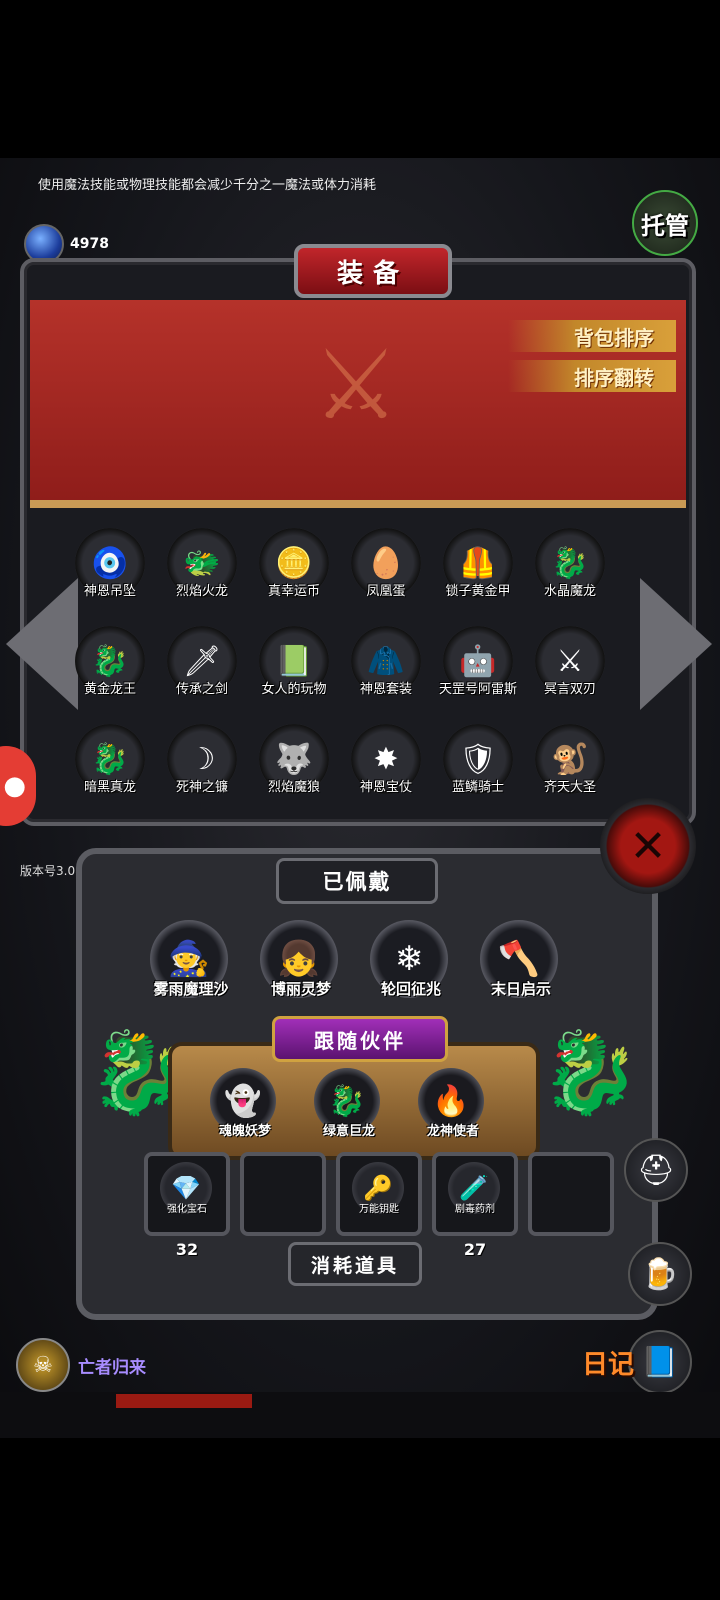 The height and width of the screenshot is (1600, 720). Describe the element at coordinates (570, 762) in the screenshot. I see `equipment-slot: 🐒 齐天大圣` at that location.